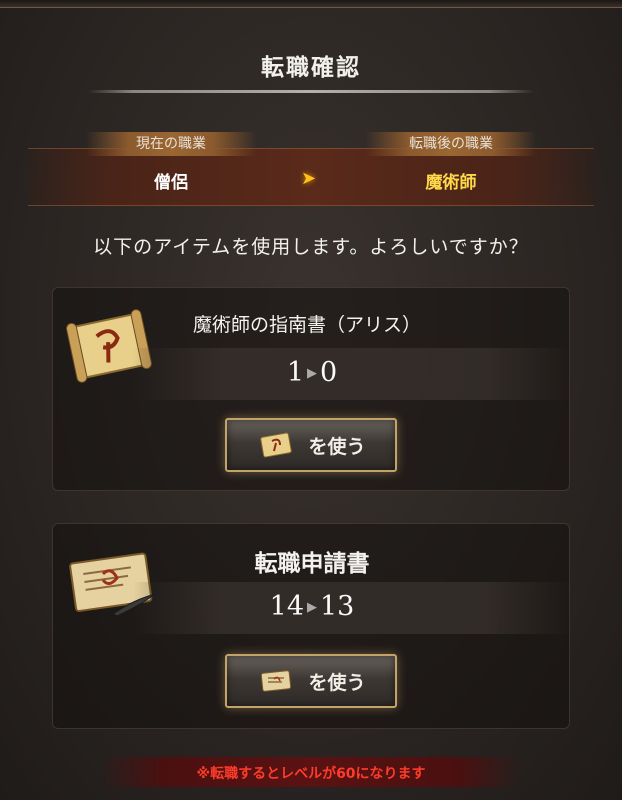  I want to click on count-after: 13, so click(337, 606).